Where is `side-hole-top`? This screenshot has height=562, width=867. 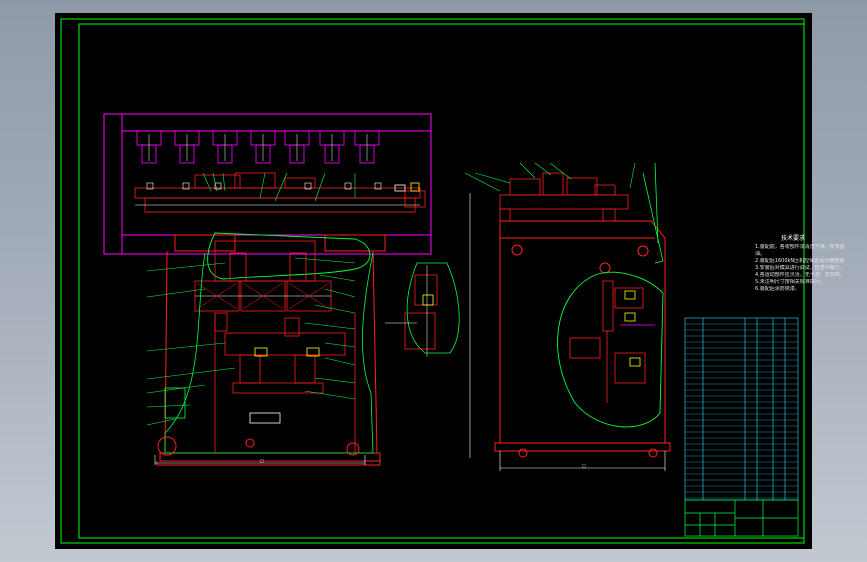 side-hole-top is located at coordinates (517, 250).